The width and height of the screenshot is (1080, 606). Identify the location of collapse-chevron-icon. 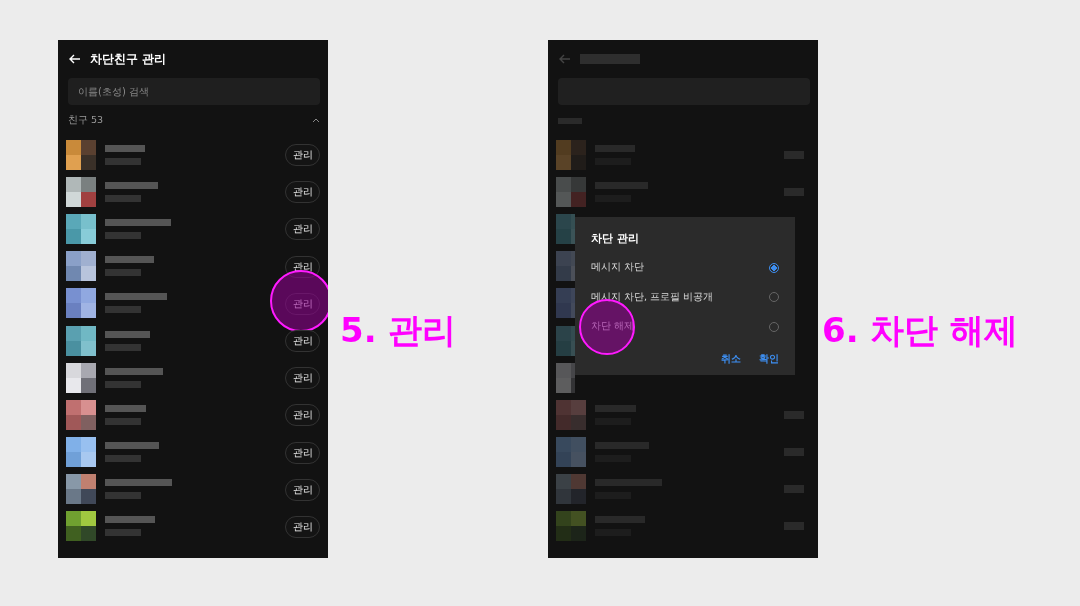
(316, 120).